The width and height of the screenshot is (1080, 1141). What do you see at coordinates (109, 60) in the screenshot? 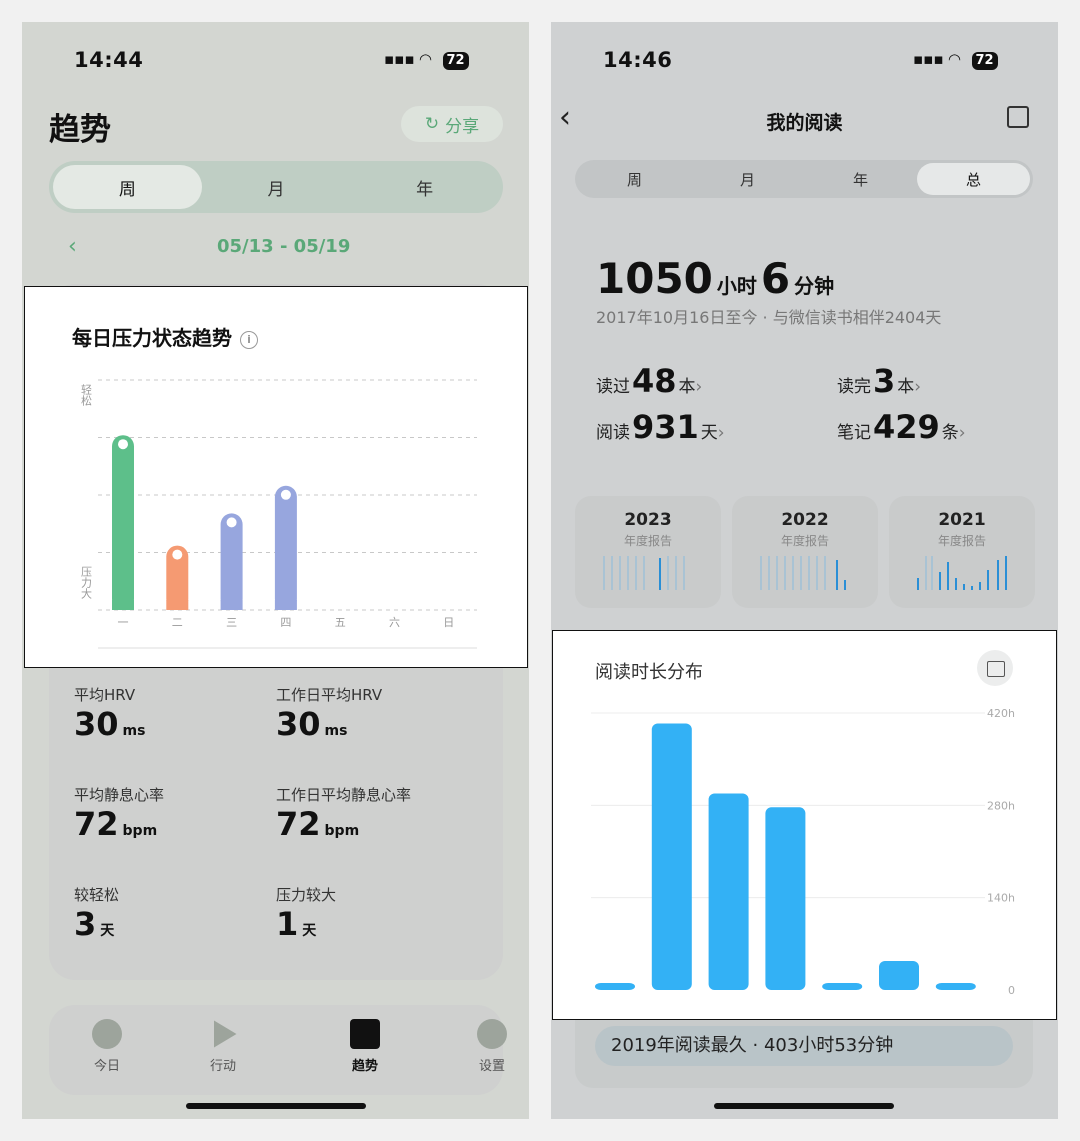
I see `status-time: 14:44` at bounding box center [109, 60].